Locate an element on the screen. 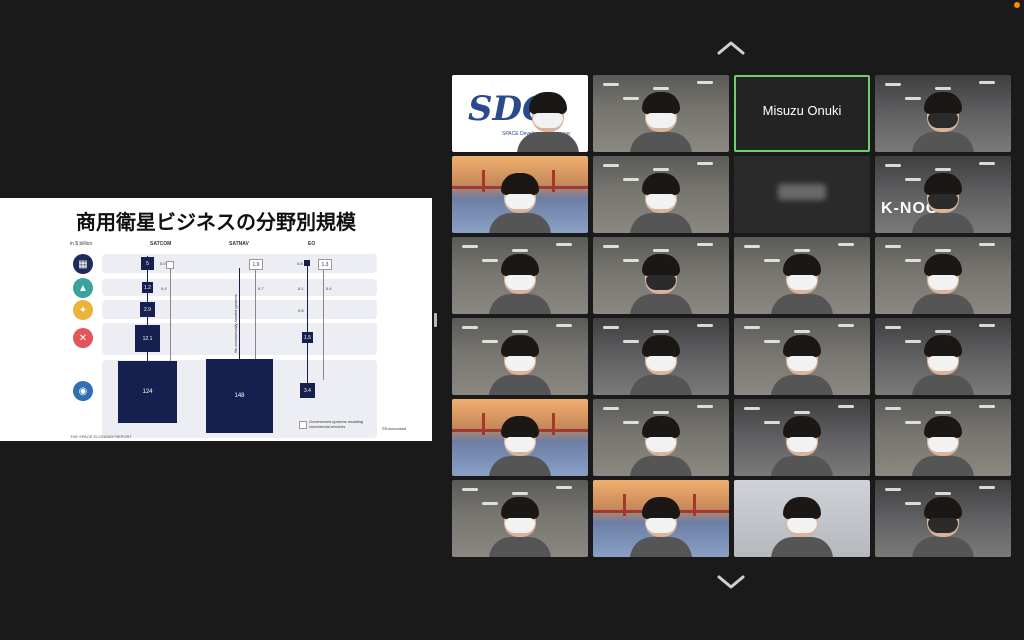  column-header-satnav: SATNAV is located at coordinates (239, 244).